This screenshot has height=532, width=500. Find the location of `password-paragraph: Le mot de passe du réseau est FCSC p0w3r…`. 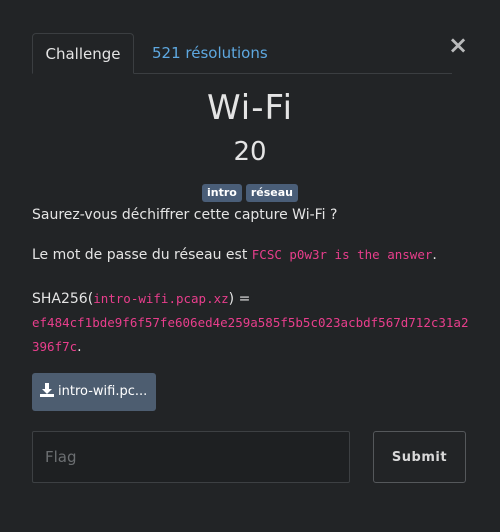

password-paragraph: Le mot de passe du réseau est FCSC p0w3r… is located at coordinates (252, 255).